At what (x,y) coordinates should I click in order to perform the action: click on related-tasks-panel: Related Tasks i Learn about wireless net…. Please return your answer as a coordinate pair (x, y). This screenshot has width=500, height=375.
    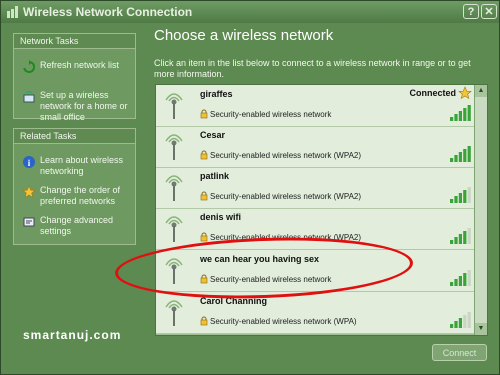
    Looking at the image, I should click on (74, 186).